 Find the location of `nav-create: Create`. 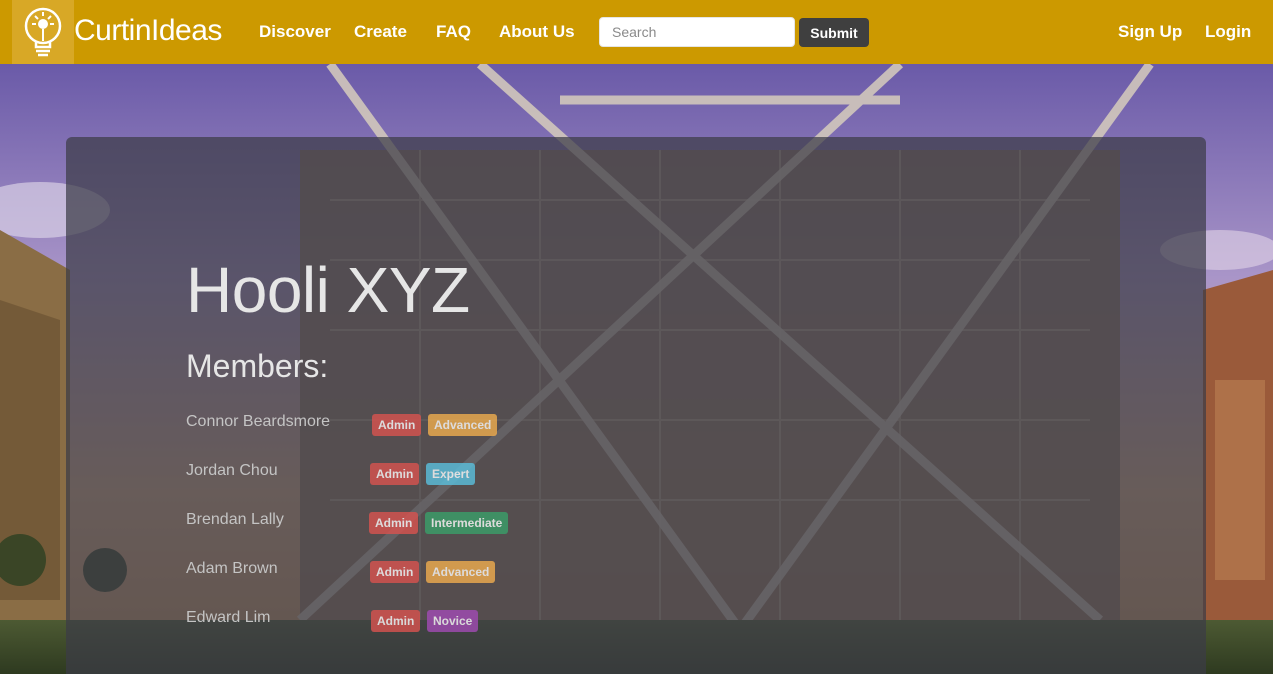

nav-create: Create is located at coordinates (380, 32).